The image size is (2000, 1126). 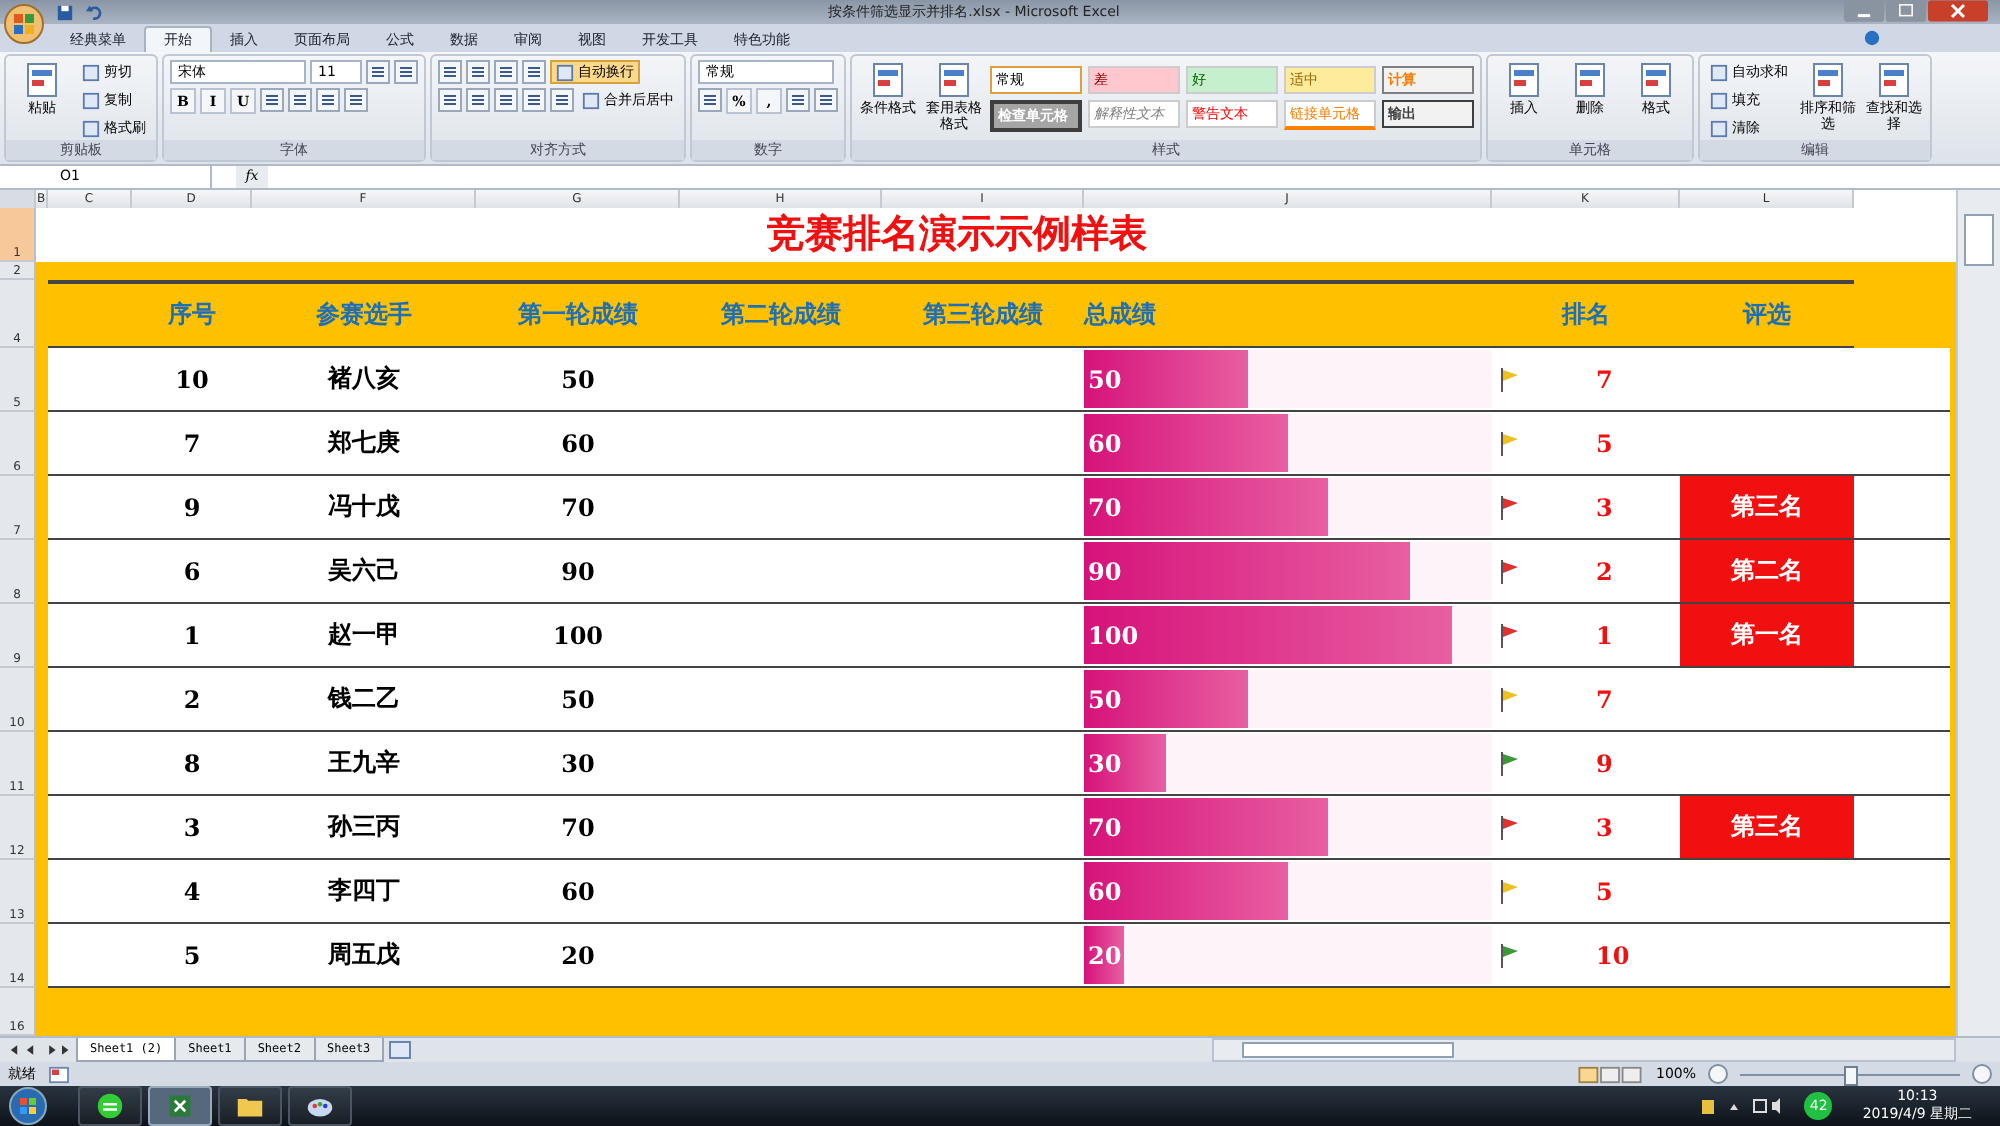 I want to click on table-cell: 吴六己, so click(x=364, y=571).